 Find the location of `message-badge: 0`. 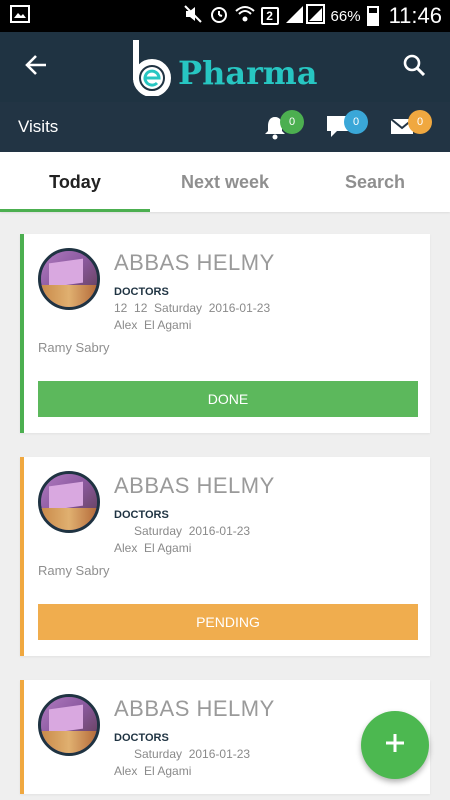

message-badge: 0 is located at coordinates (356, 122).